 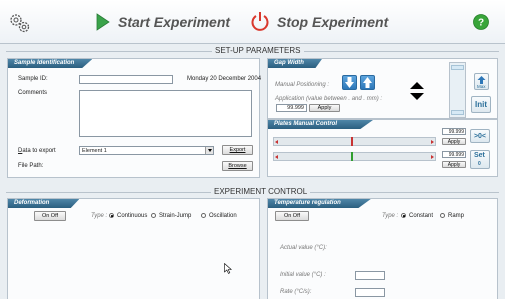 I want to click on init-button: Init, so click(x=481, y=104).